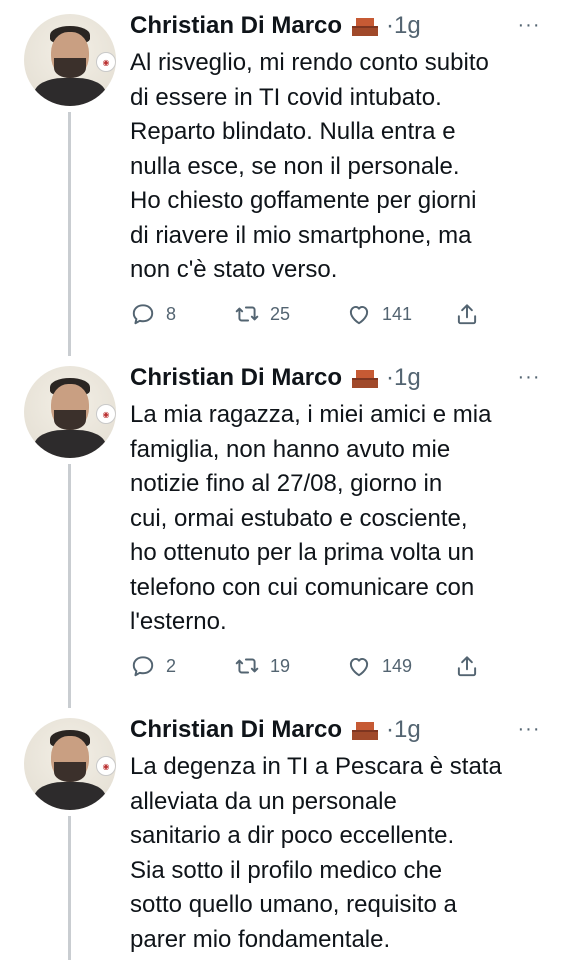 The image size is (566, 960). Describe the element at coordinates (280, 313) in the screenshot. I see `retweet-count: 25` at that location.